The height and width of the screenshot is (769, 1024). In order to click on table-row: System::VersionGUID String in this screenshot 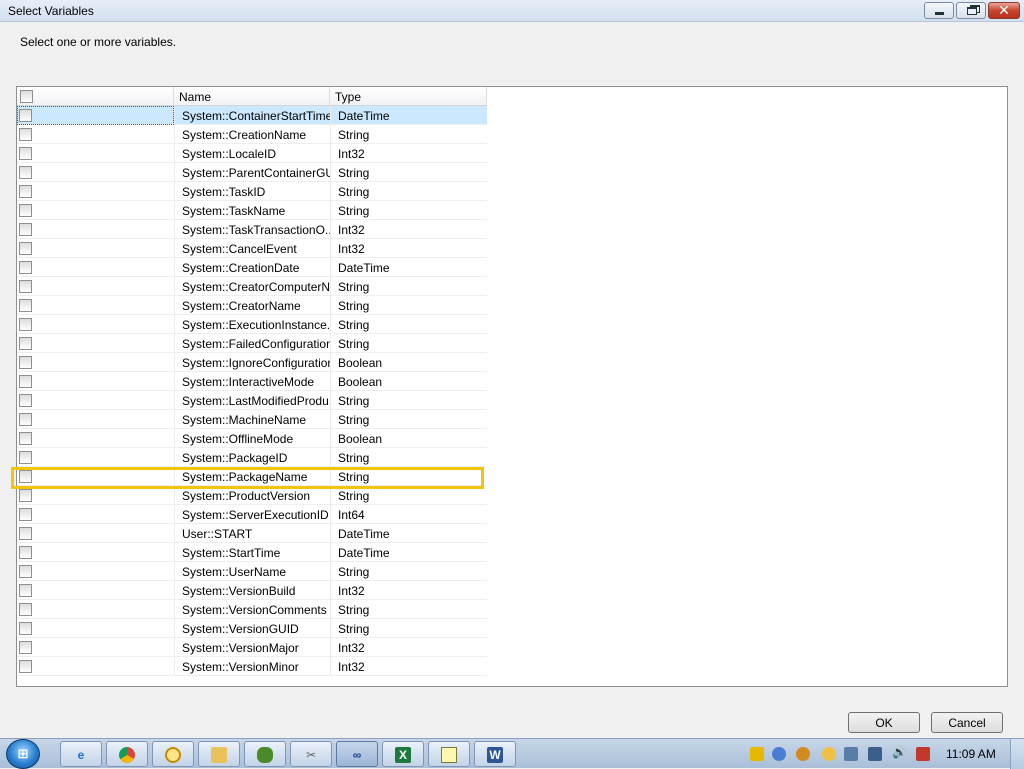, I will do `click(252, 628)`.